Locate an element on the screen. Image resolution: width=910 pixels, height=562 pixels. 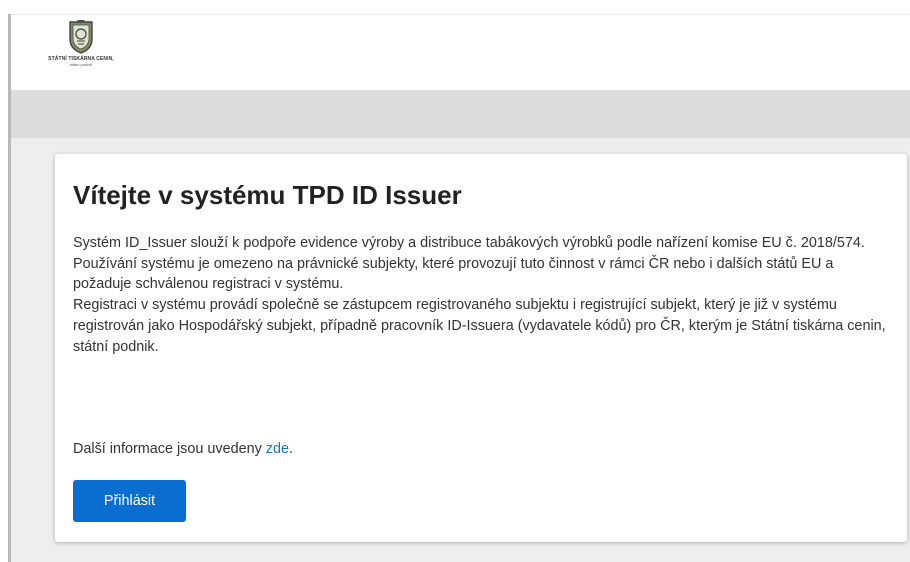
more-info-text: Další informace jsou uvedeny zde. is located at coordinates (183, 449).